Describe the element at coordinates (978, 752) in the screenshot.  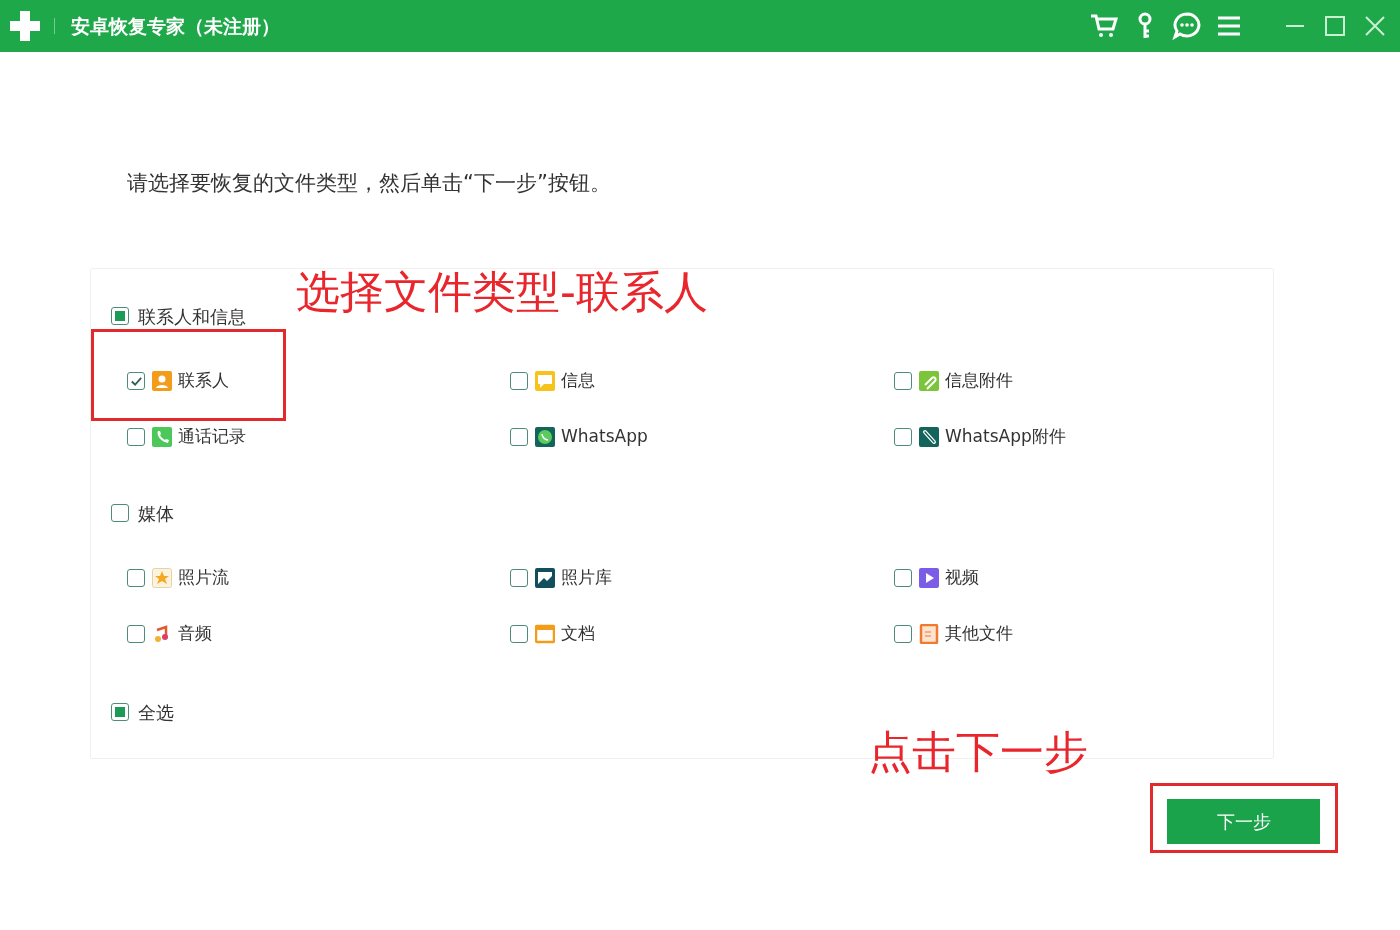
I see `annotation-text: 点击下一步` at that location.